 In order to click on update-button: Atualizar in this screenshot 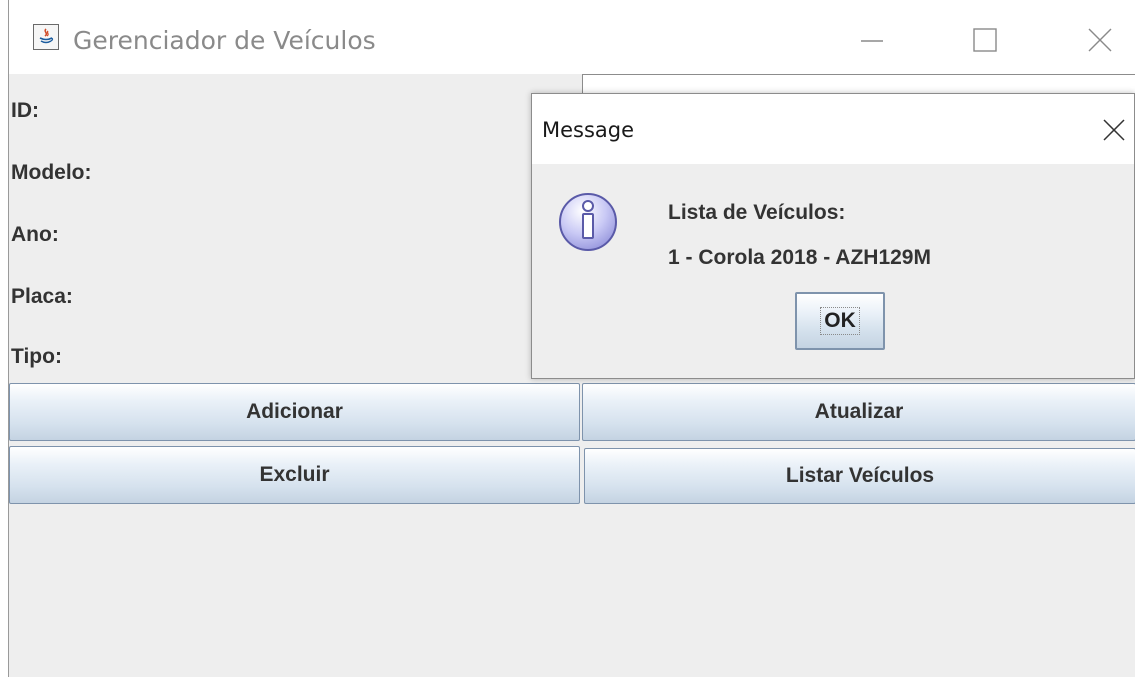, I will do `click(858, 412)`.